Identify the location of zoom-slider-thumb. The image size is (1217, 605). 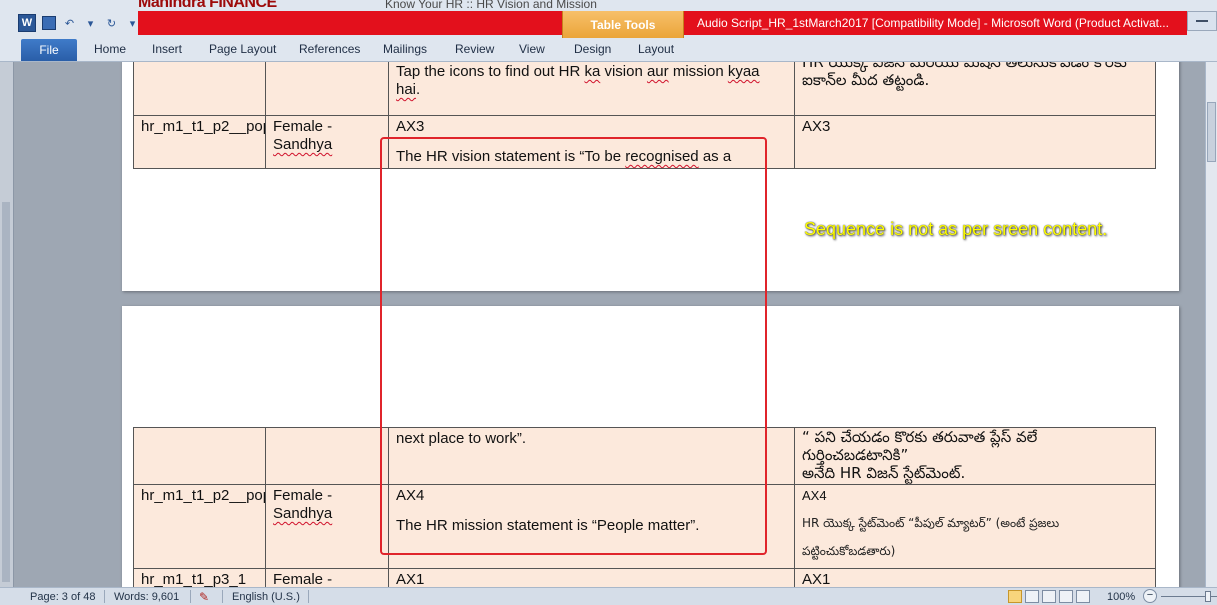
(1208, 596).